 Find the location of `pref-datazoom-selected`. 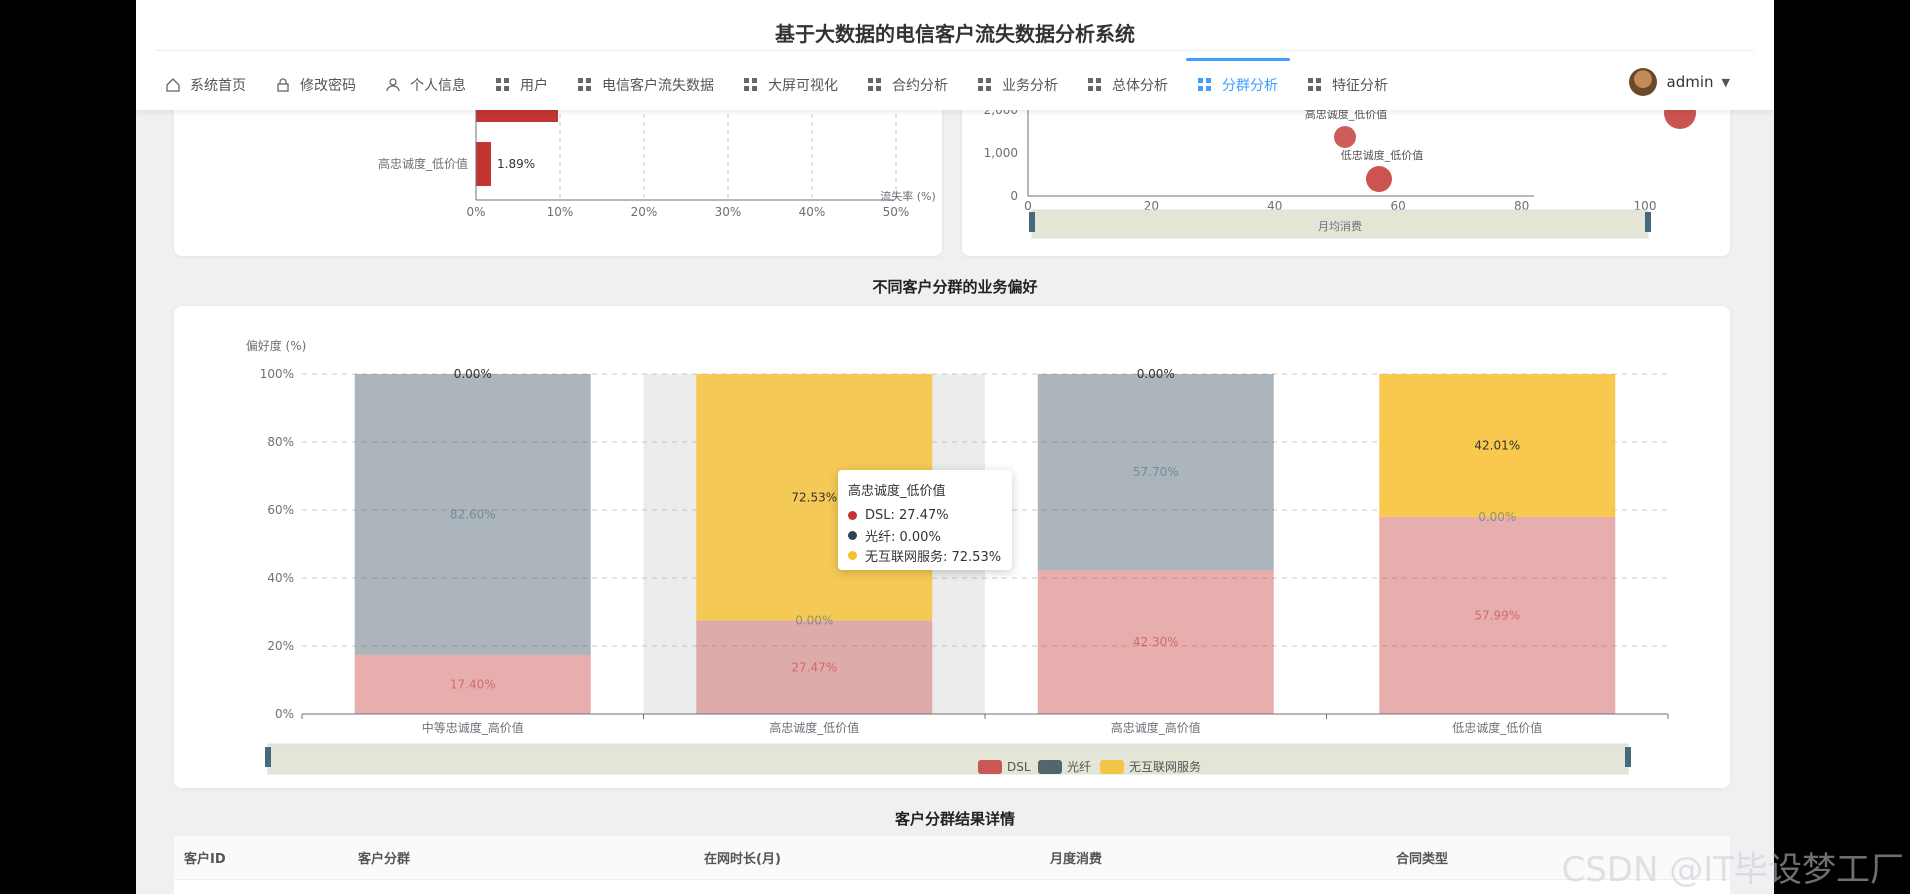

pref-datazoom-selected is located at coordinates (948, 759).